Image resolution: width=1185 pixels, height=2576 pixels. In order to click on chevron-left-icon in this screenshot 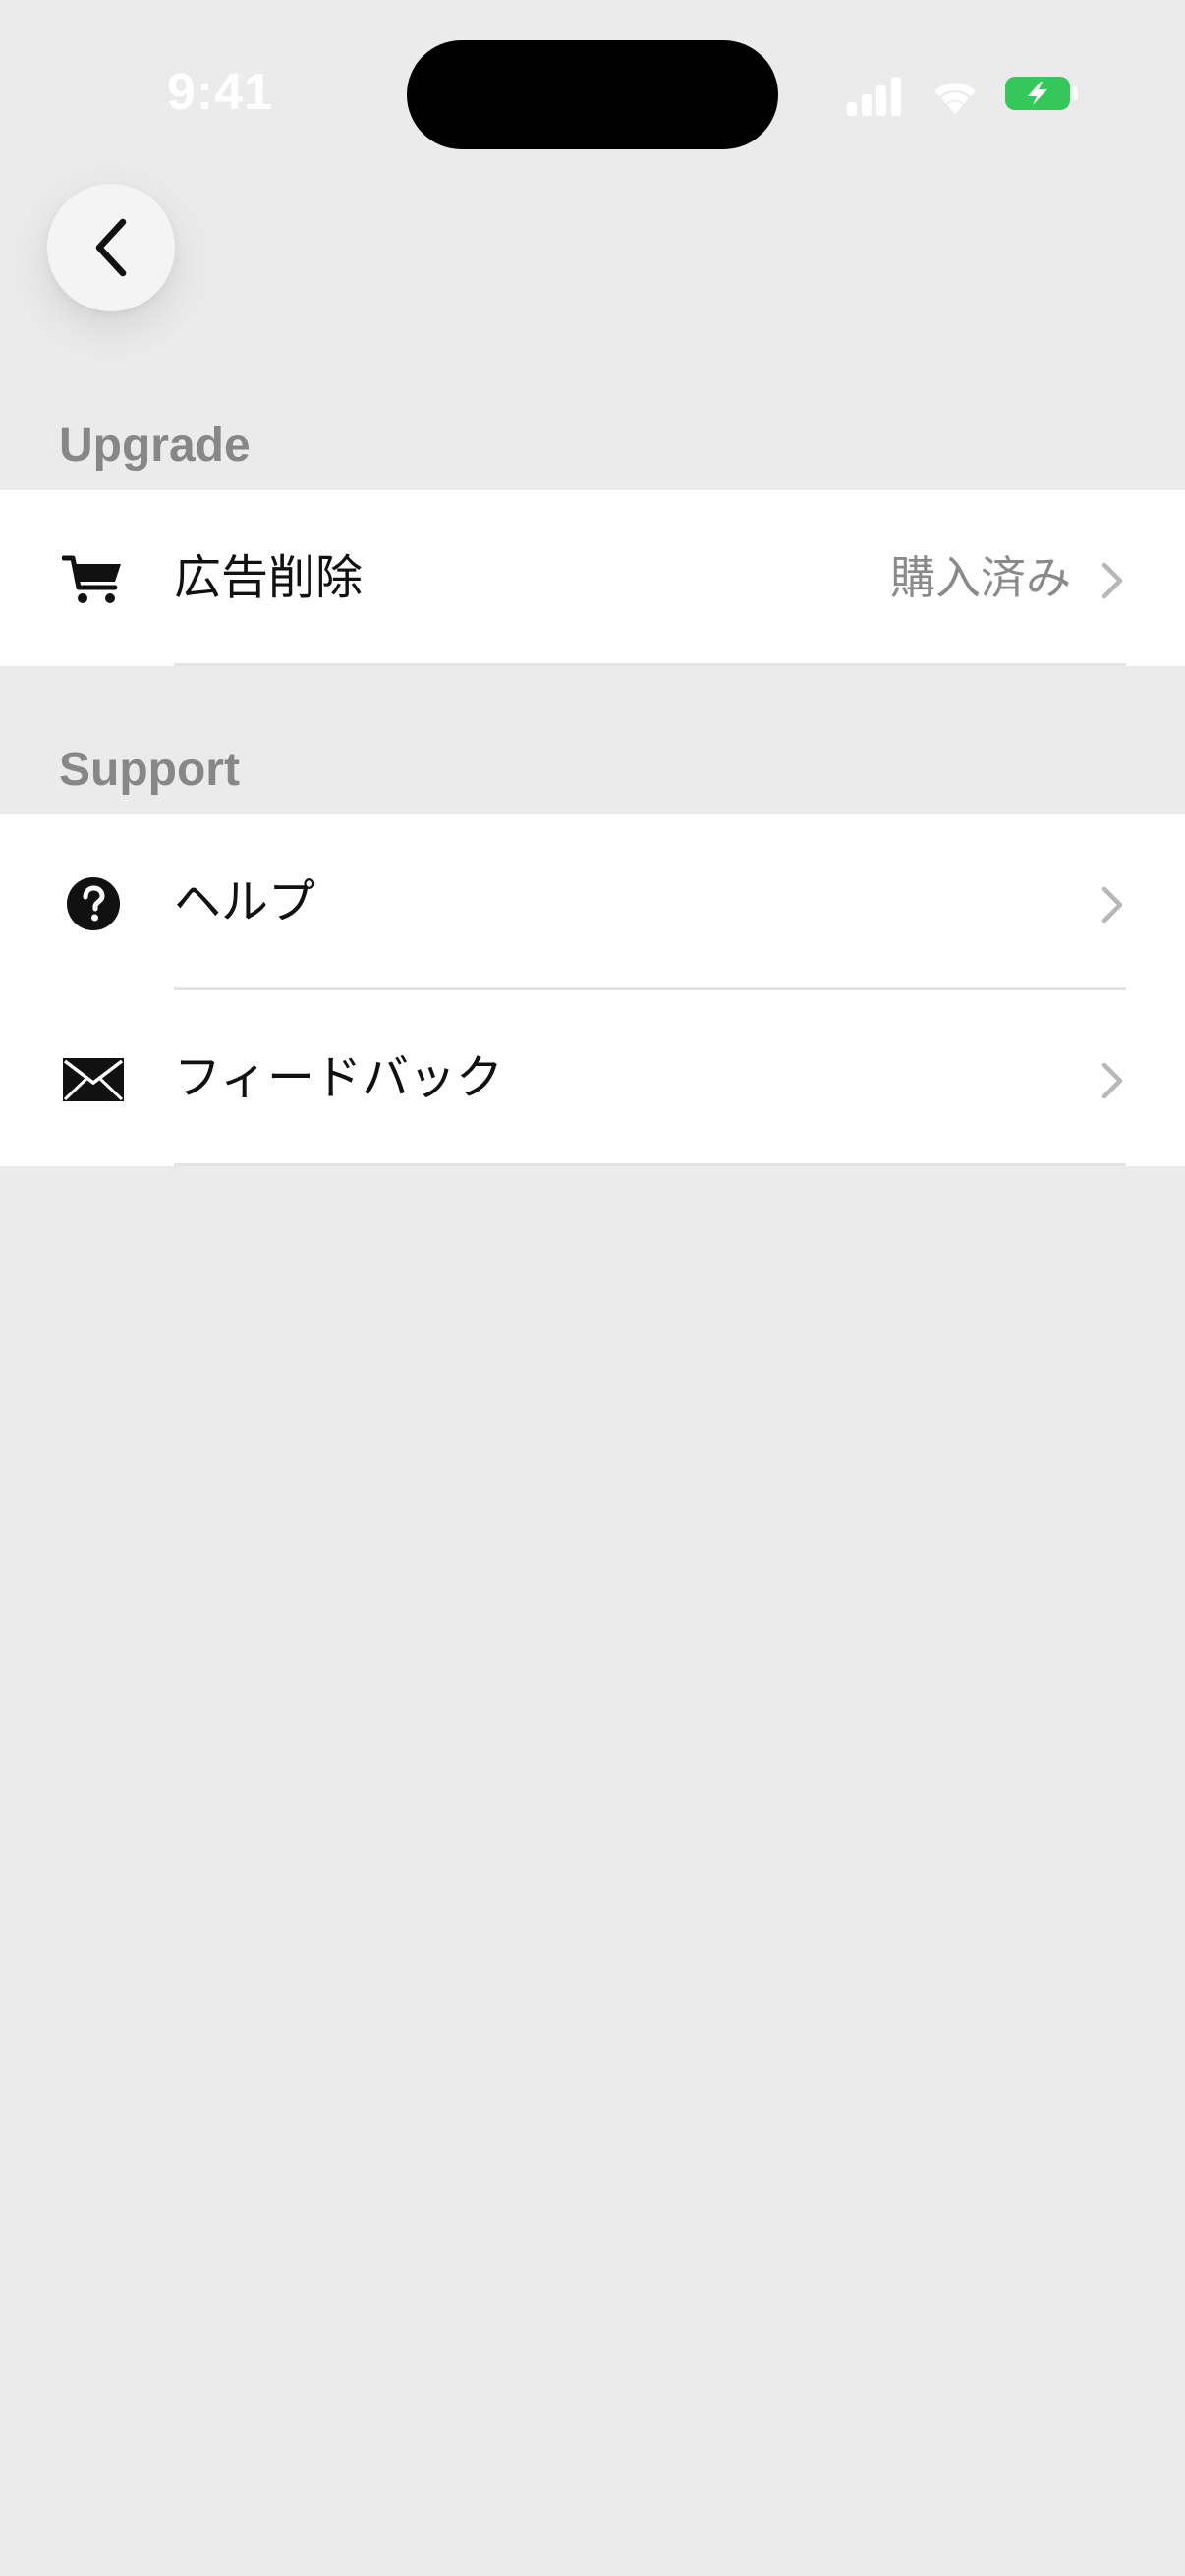, I will do `click(111, 247)`.